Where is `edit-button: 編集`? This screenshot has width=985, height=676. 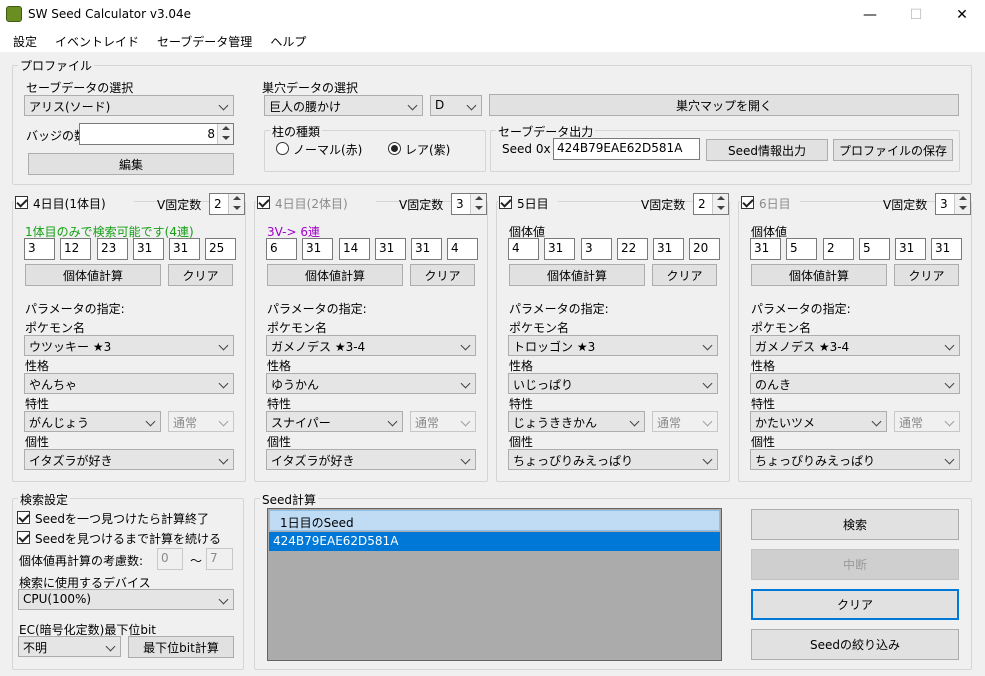
edit-button: 編集 is located at coordinates (131, 164).